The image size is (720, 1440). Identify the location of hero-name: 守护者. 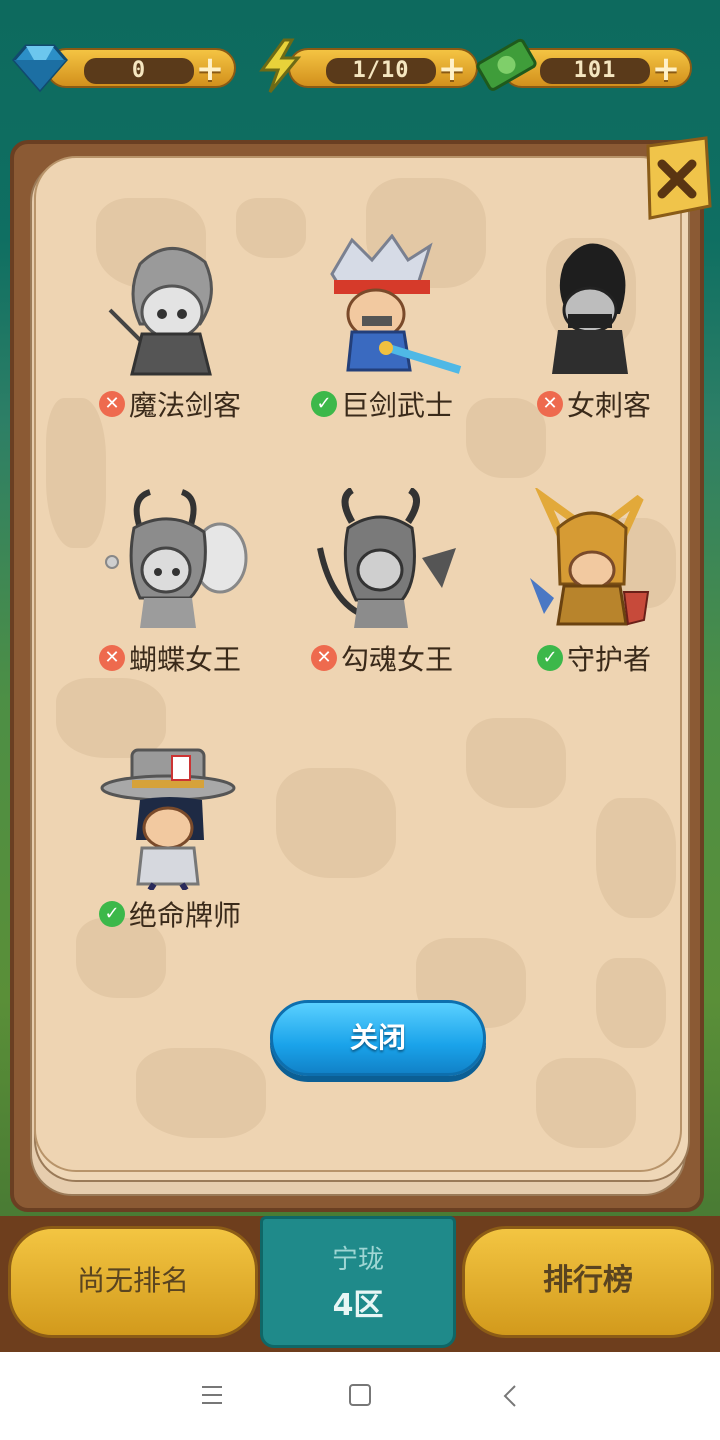
(608, 659).